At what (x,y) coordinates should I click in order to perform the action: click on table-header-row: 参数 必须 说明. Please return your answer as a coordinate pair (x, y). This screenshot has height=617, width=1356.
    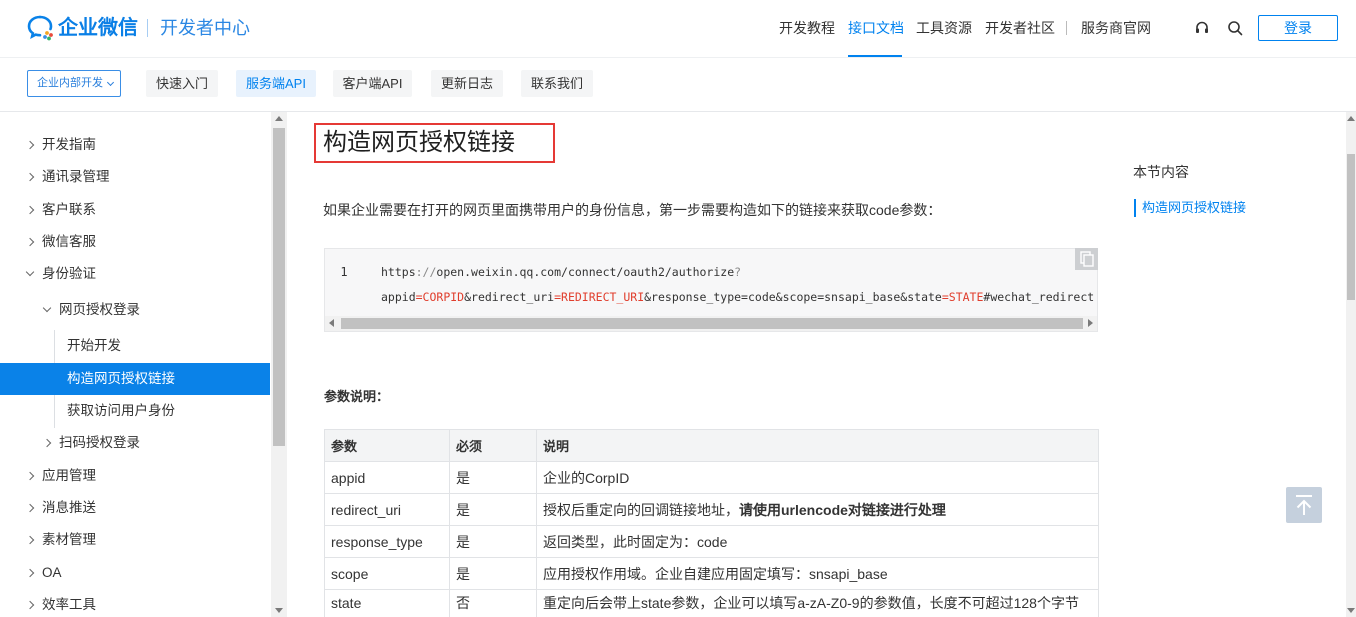
    Looking at the image, I should click on (711, 445).